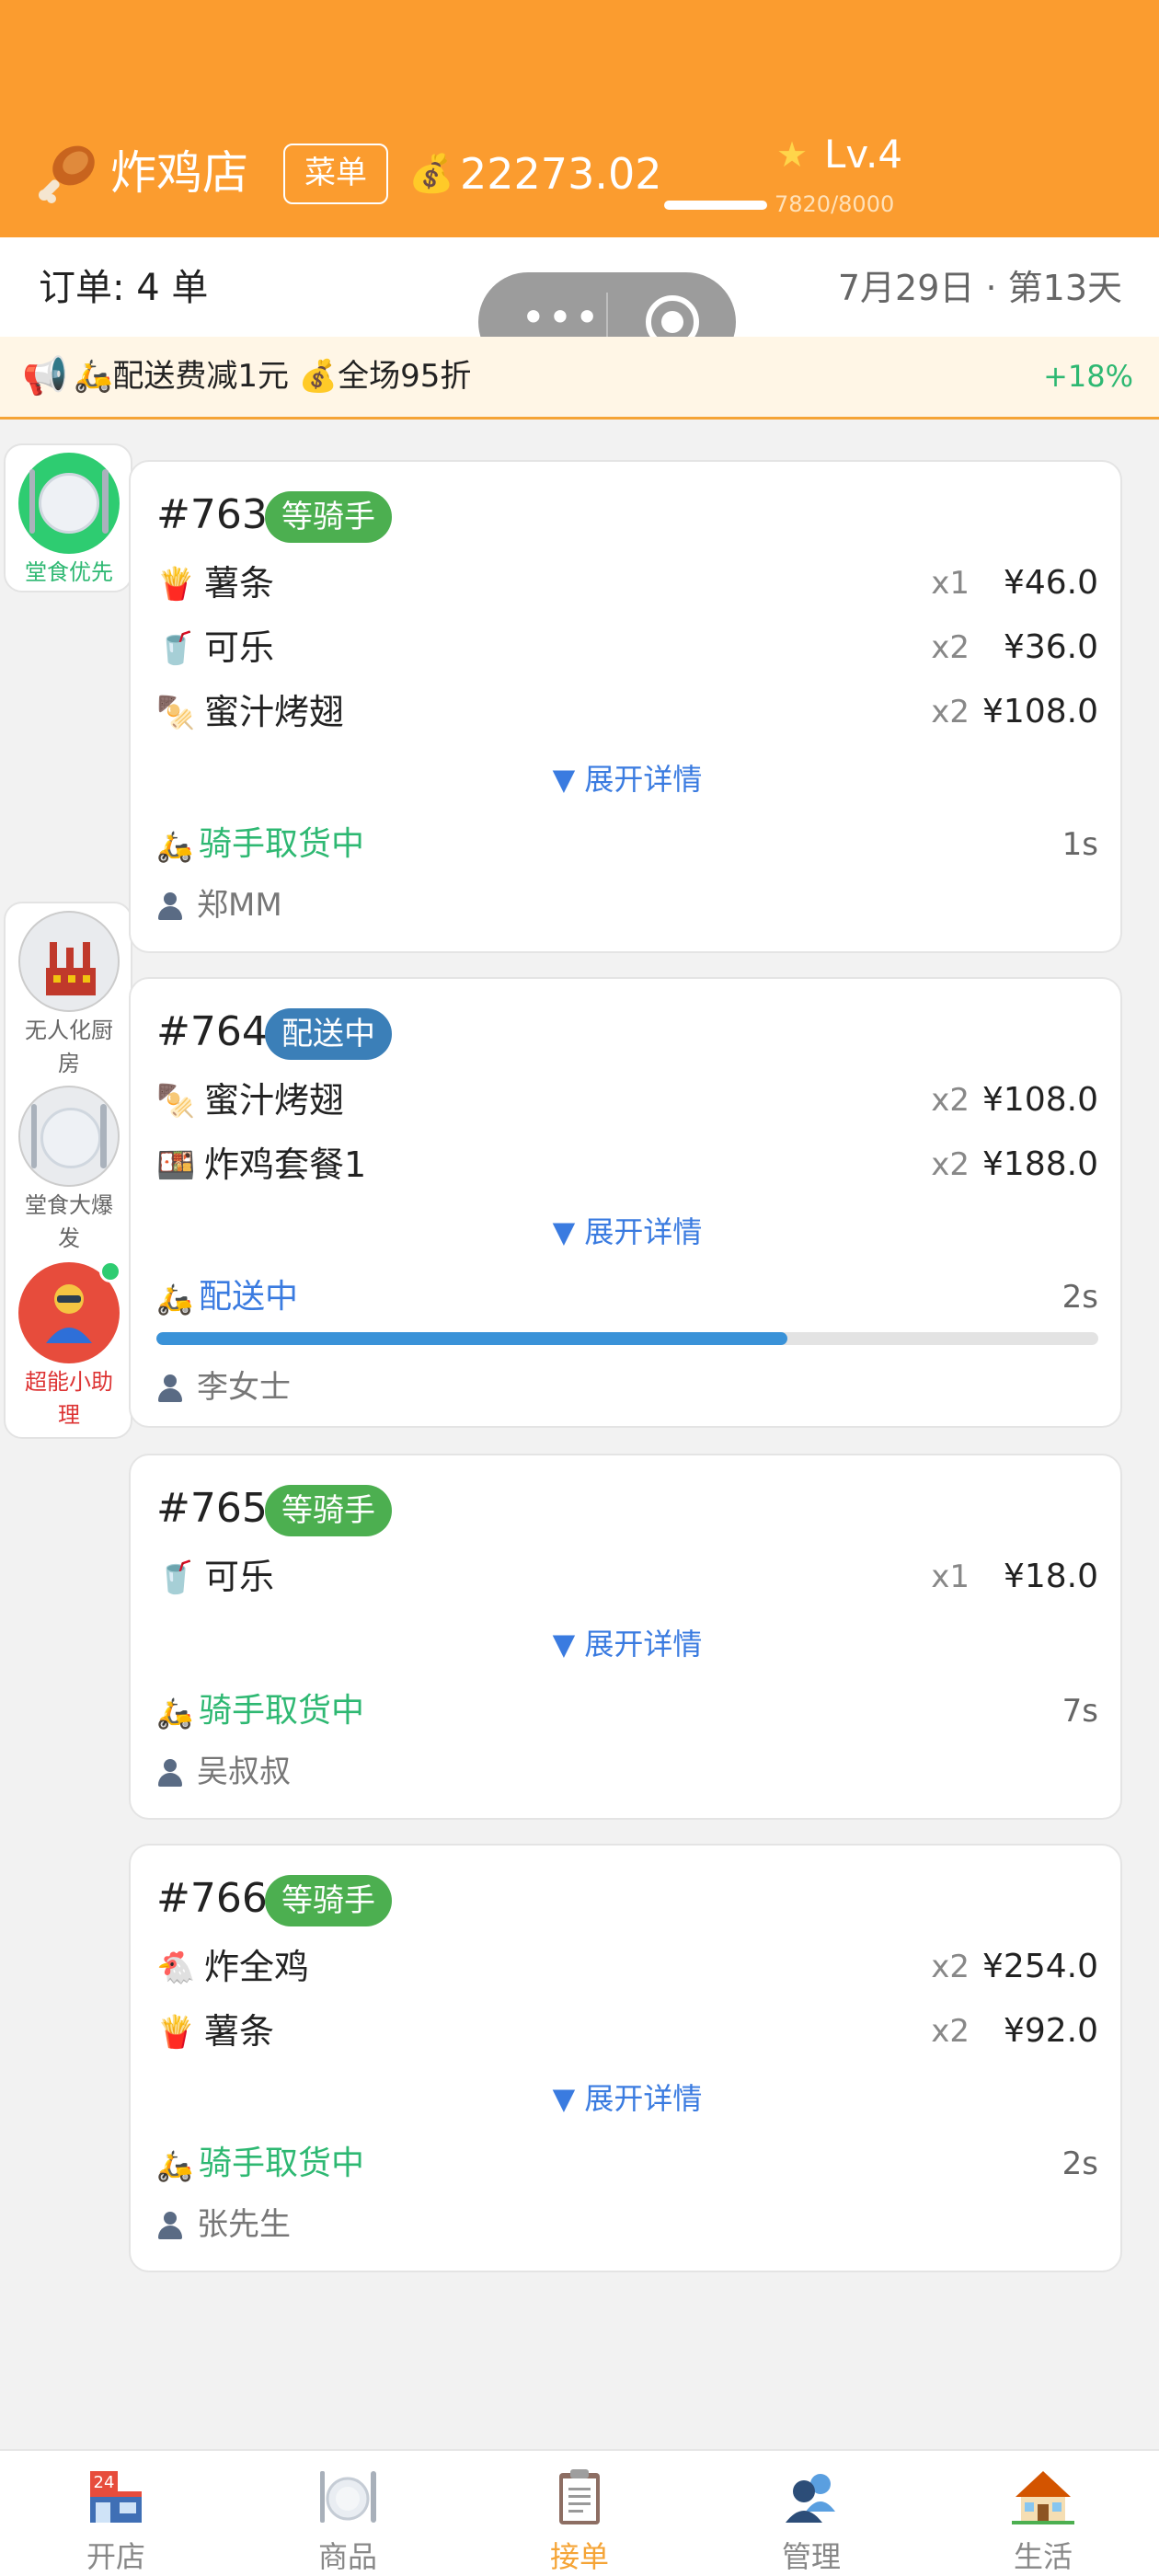 This screenshot has height=2576, width=1159. Describe the element at coordinates (627, 2031) in the screenshot. I see `order-item: 🍟 薯条 x2 ¥92.0` at that location.